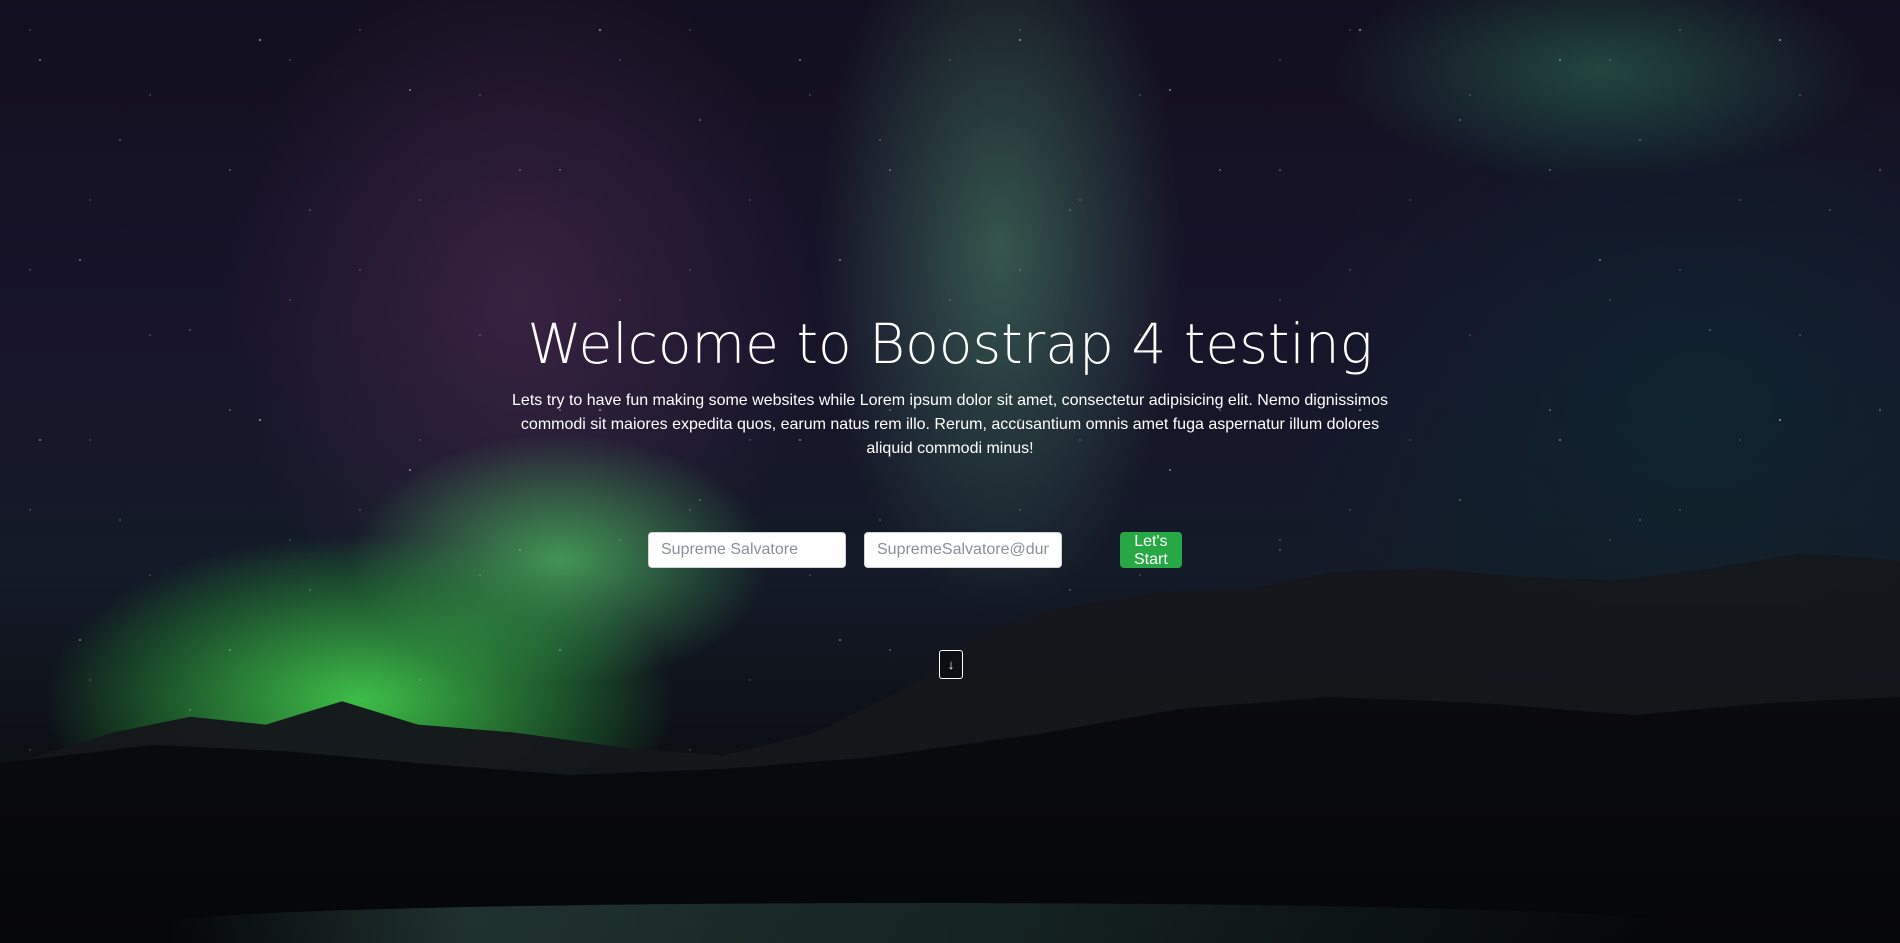  I want to click on name-input, so click(747, 550).